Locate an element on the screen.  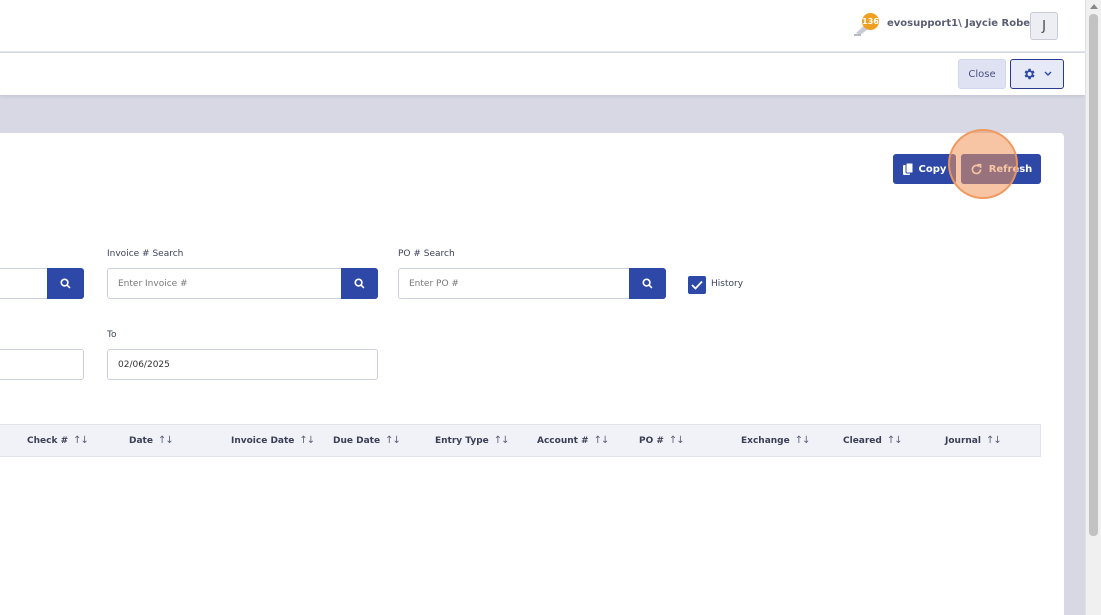
top-bar: 136 evosupport1\ Jaycie Roberts J is located at coordinates (542, 26).